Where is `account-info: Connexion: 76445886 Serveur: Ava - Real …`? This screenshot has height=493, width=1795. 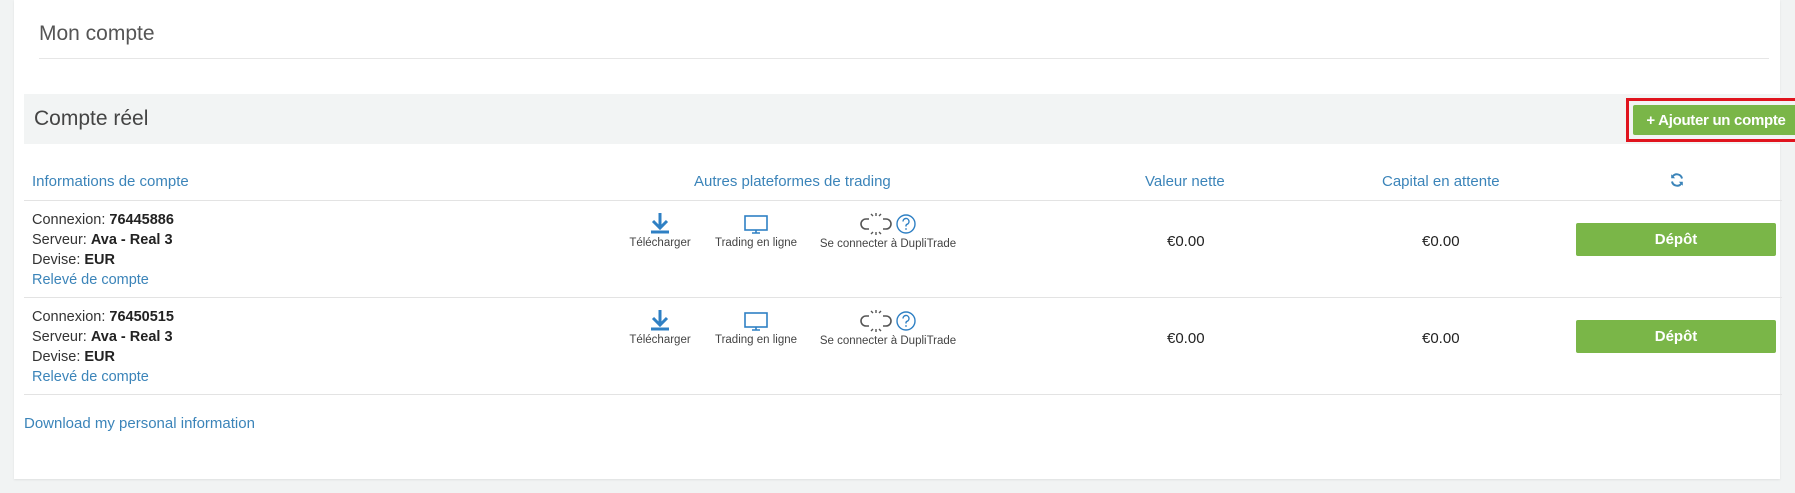
account-info: Connexion: 76445886 Serveur: Ava - Real … is located at coordinates (103, 250).